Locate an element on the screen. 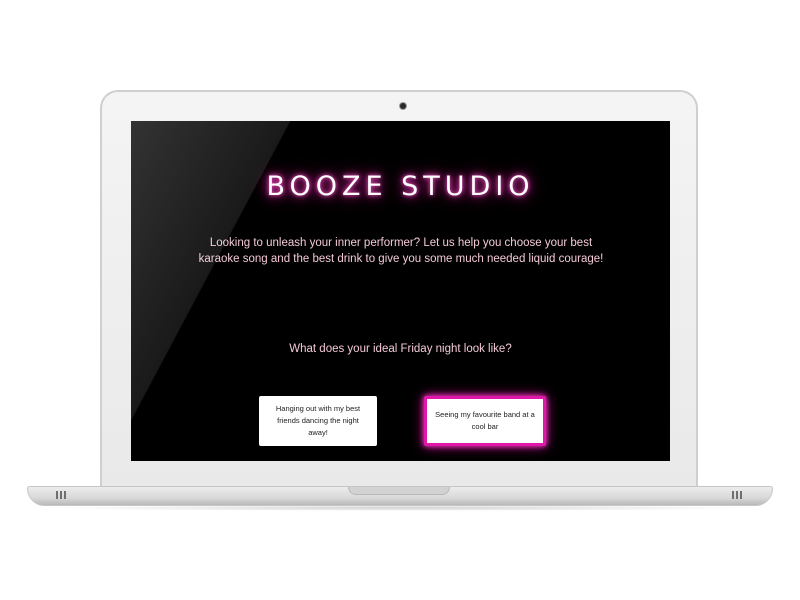  answer-option-2-label: Seeing my favourite band at a cool bar is located at coordinates (485, 420).